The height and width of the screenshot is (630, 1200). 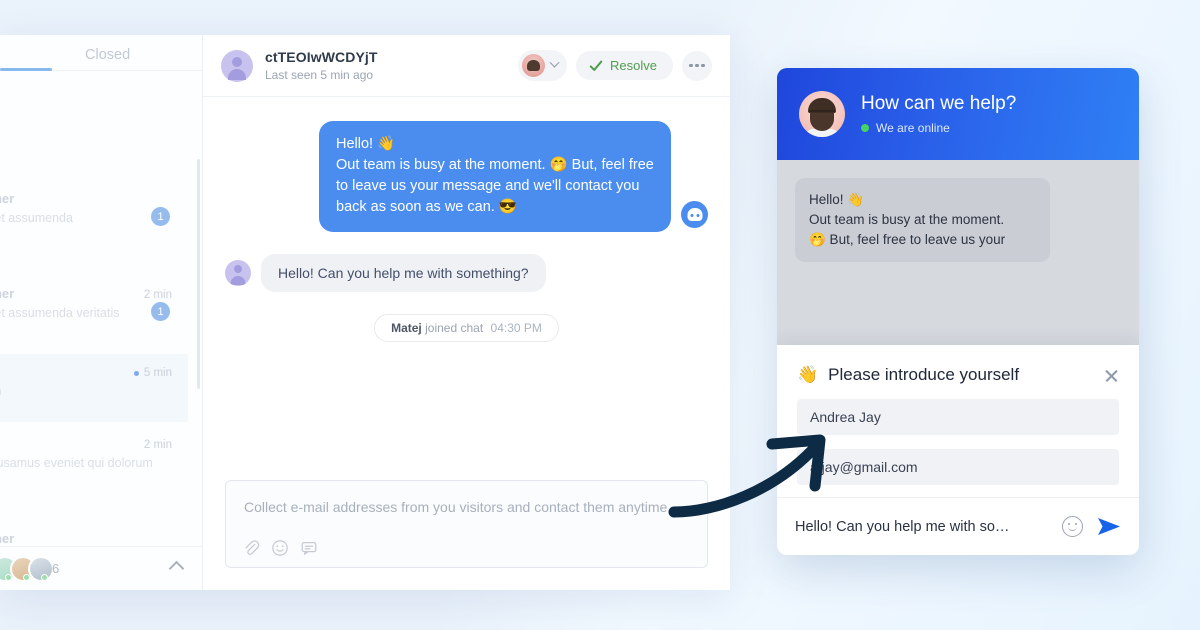 What do you see at coordinates (747, 476) in the screenshot?
I see `curved-arrow-icon` at bounding box center [747, 476].